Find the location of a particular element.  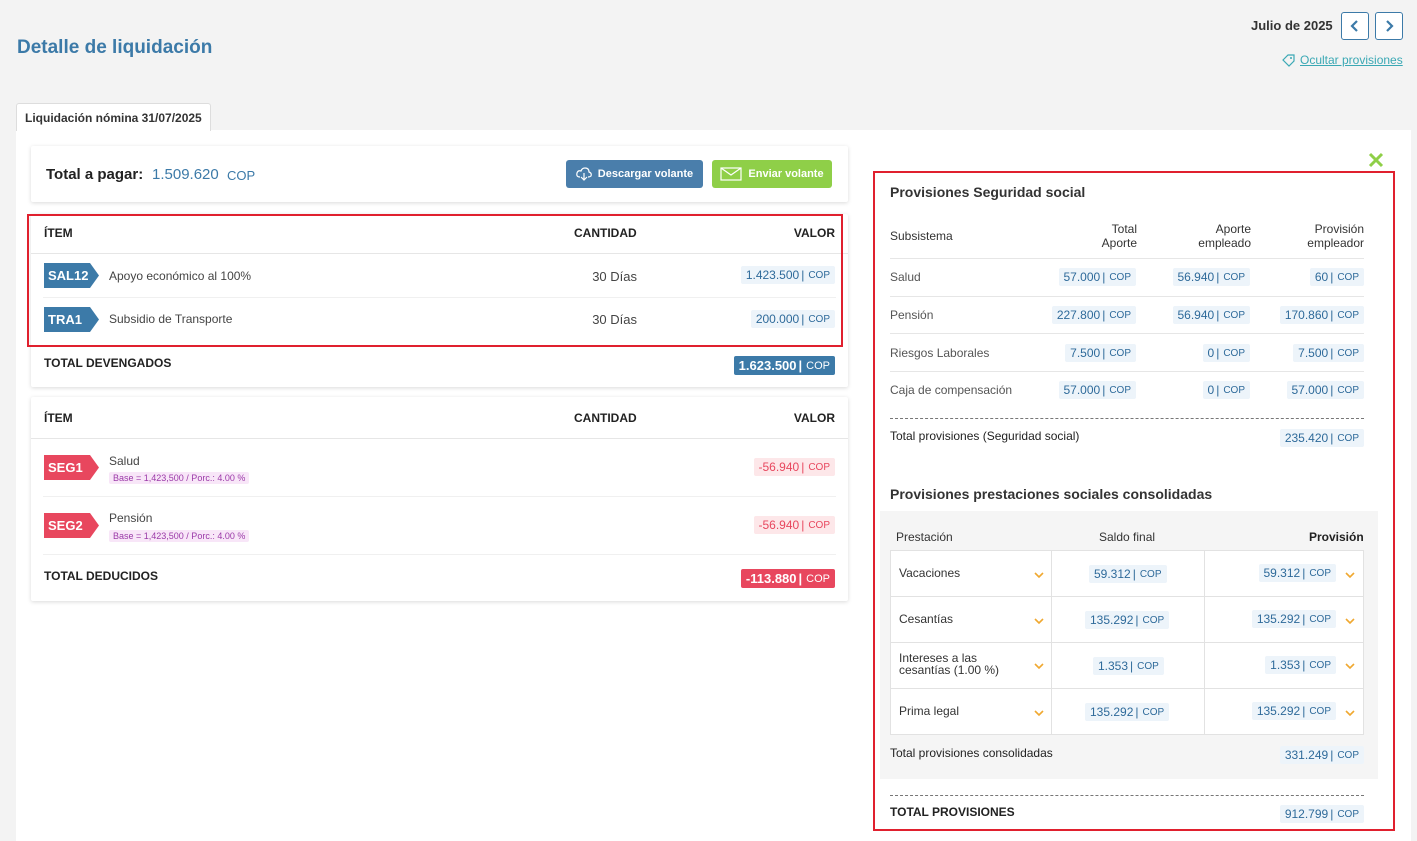

base-chip: Base = 1,423,500 / Porc.: 4.00 % is located at coordinates (179, 478).